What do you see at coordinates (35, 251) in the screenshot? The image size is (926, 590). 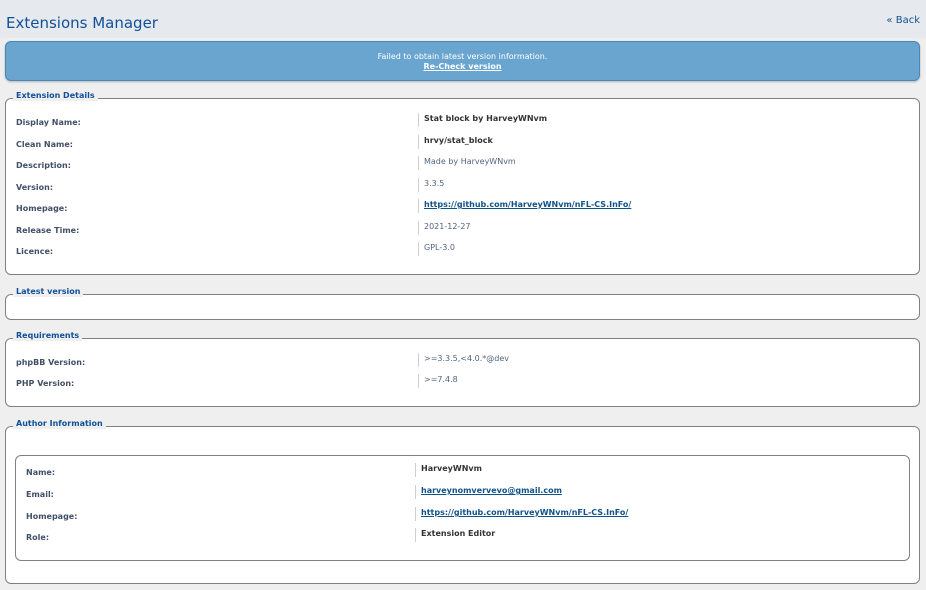 I see `licence-label: Licence:` at bounding box center [35, 251].